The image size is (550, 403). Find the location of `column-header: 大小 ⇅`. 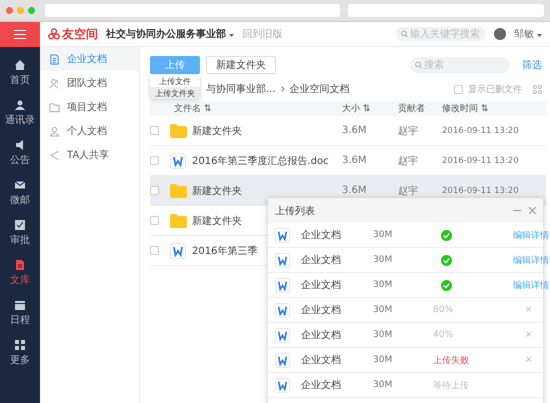

column-header: 大小 ⇅ is located at coordinates (370, 108).